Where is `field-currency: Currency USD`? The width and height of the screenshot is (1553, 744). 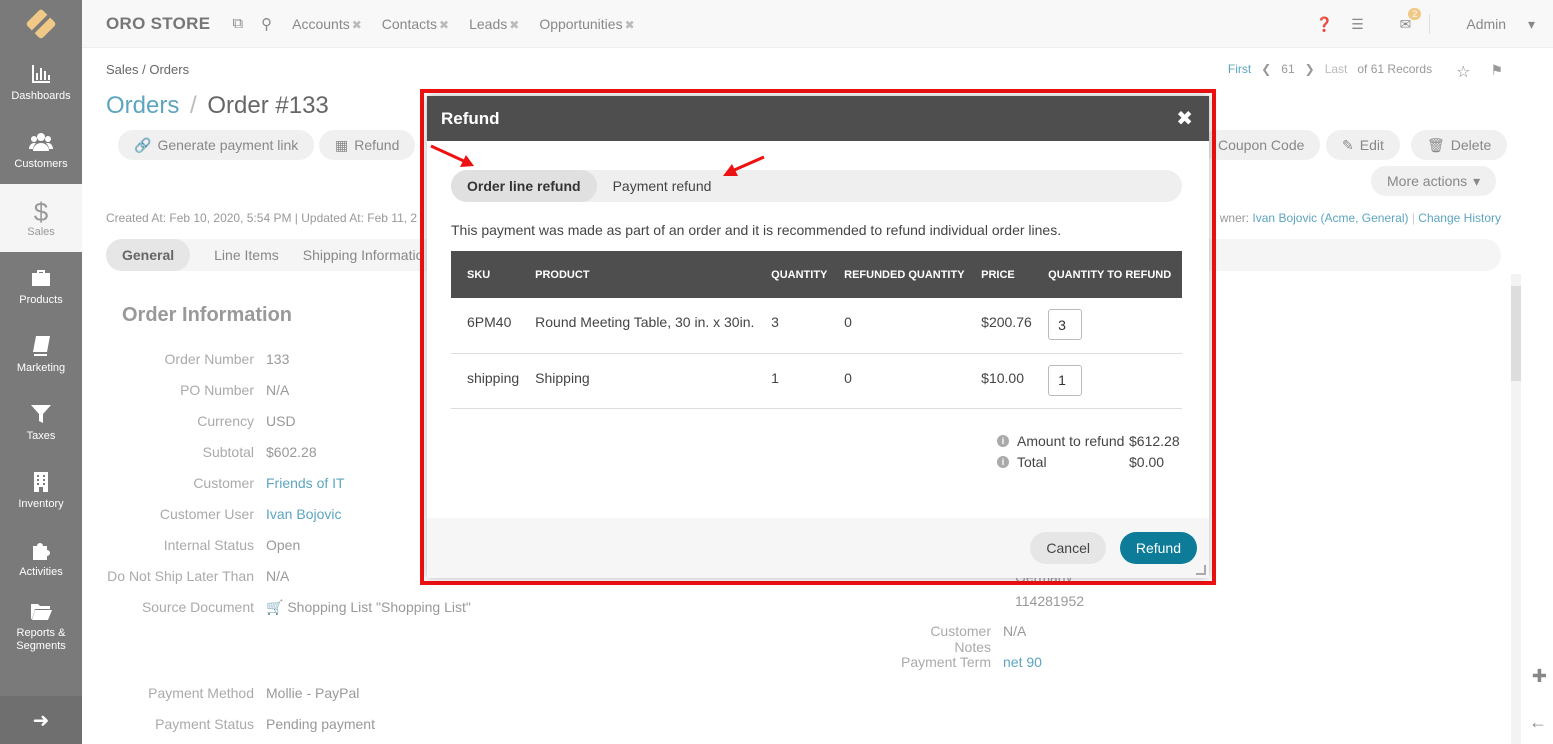 field-currency: Currency USD is located at coordinates (189, 421).